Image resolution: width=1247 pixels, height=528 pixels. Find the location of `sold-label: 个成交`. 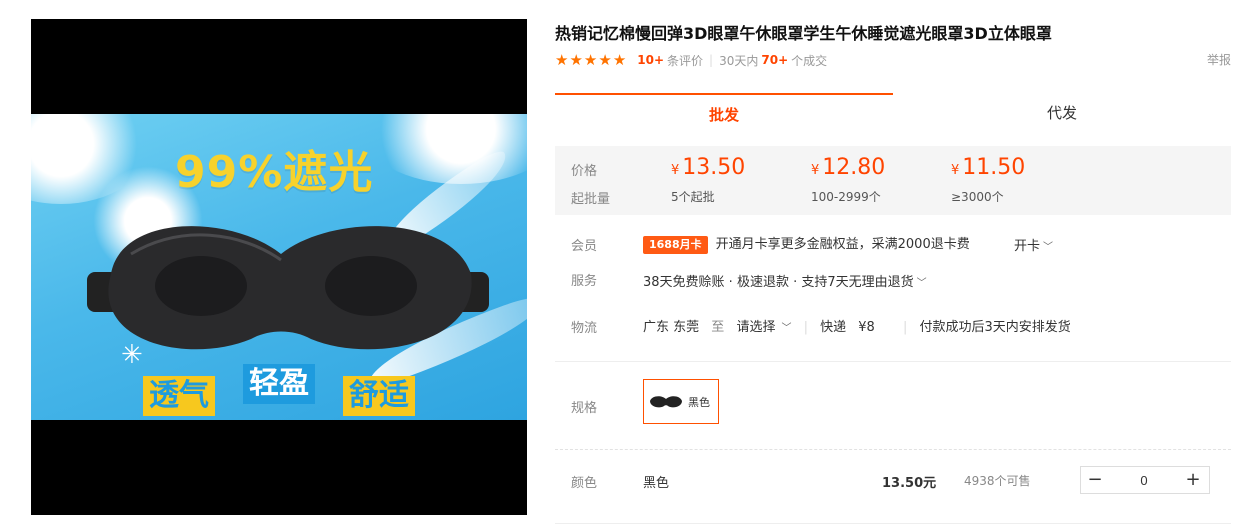

sold-label: 个成交 is located at coordinates (809, 60).